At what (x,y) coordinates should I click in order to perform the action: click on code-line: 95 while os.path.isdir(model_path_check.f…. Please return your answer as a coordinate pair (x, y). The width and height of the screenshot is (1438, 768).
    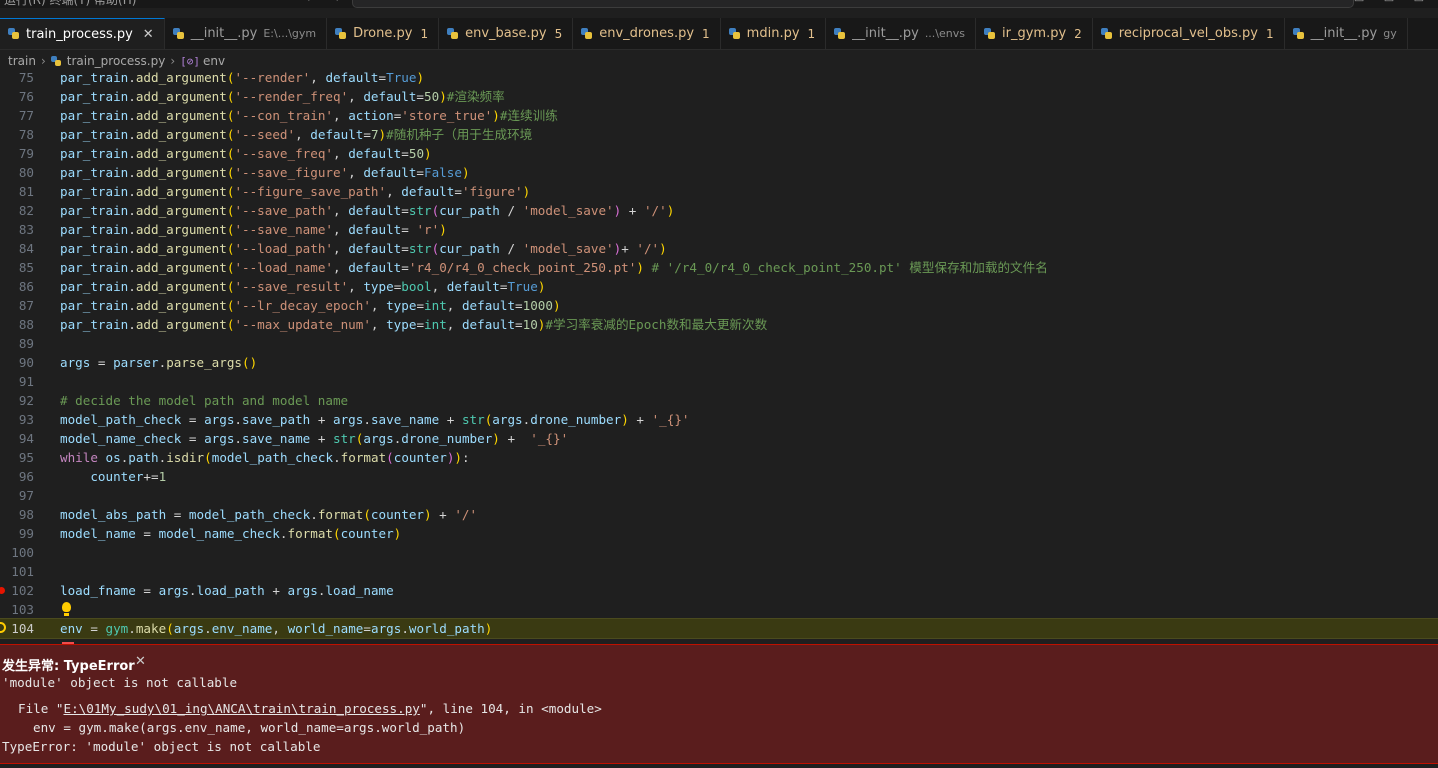
    Looking at the image, I should click on (719, 457).